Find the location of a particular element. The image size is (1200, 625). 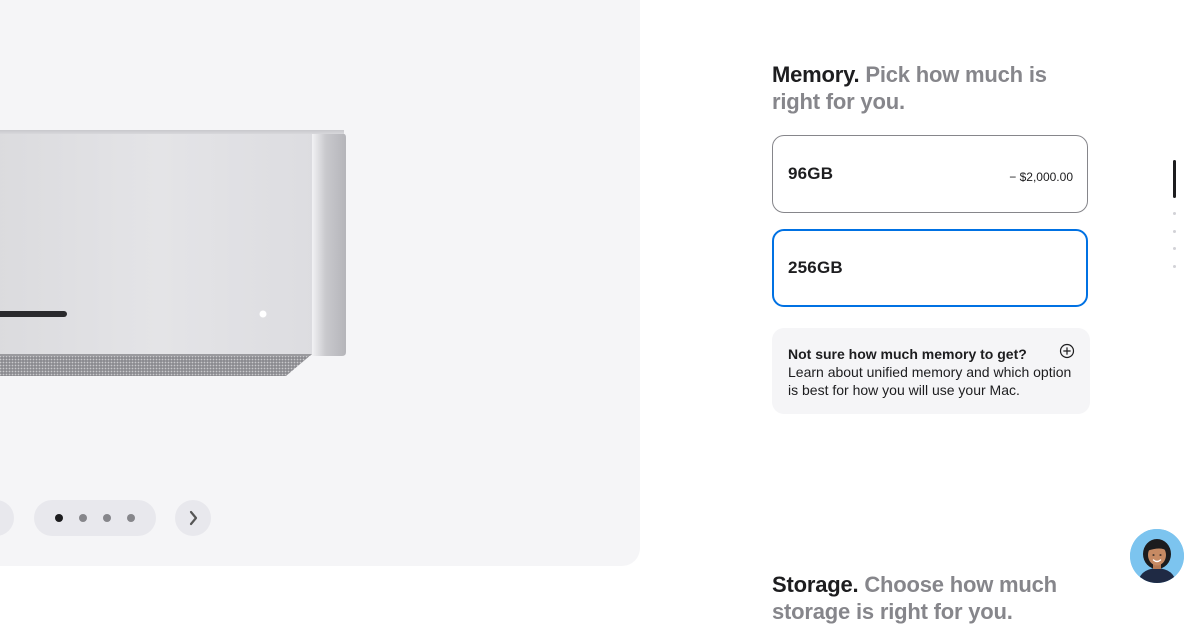

storage-title: Storage. is located at coordinates (815, 584).